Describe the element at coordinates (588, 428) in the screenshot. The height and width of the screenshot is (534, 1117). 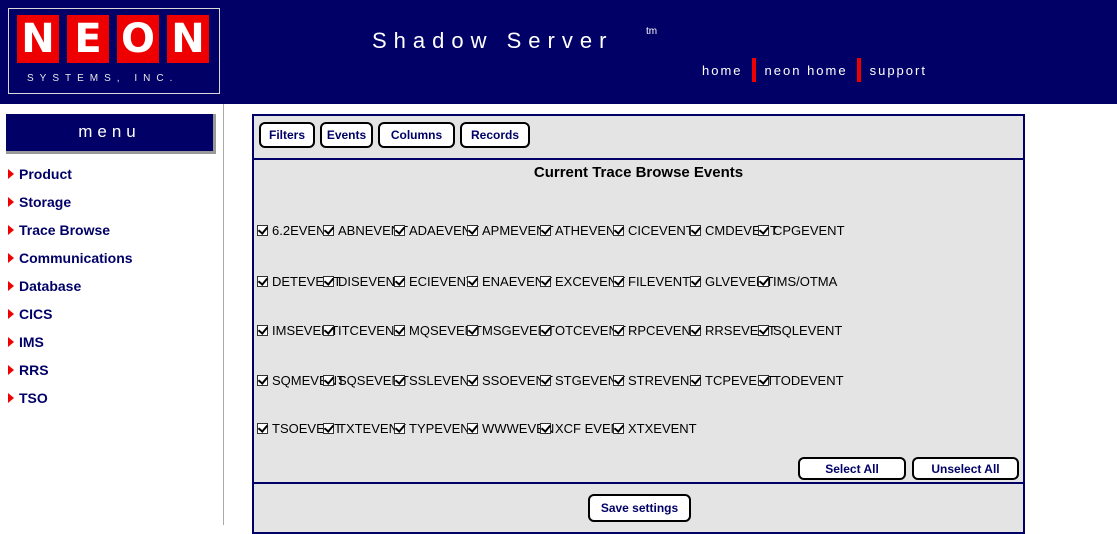
I see `event-checkbox-label: XCF EVEN` at that location.